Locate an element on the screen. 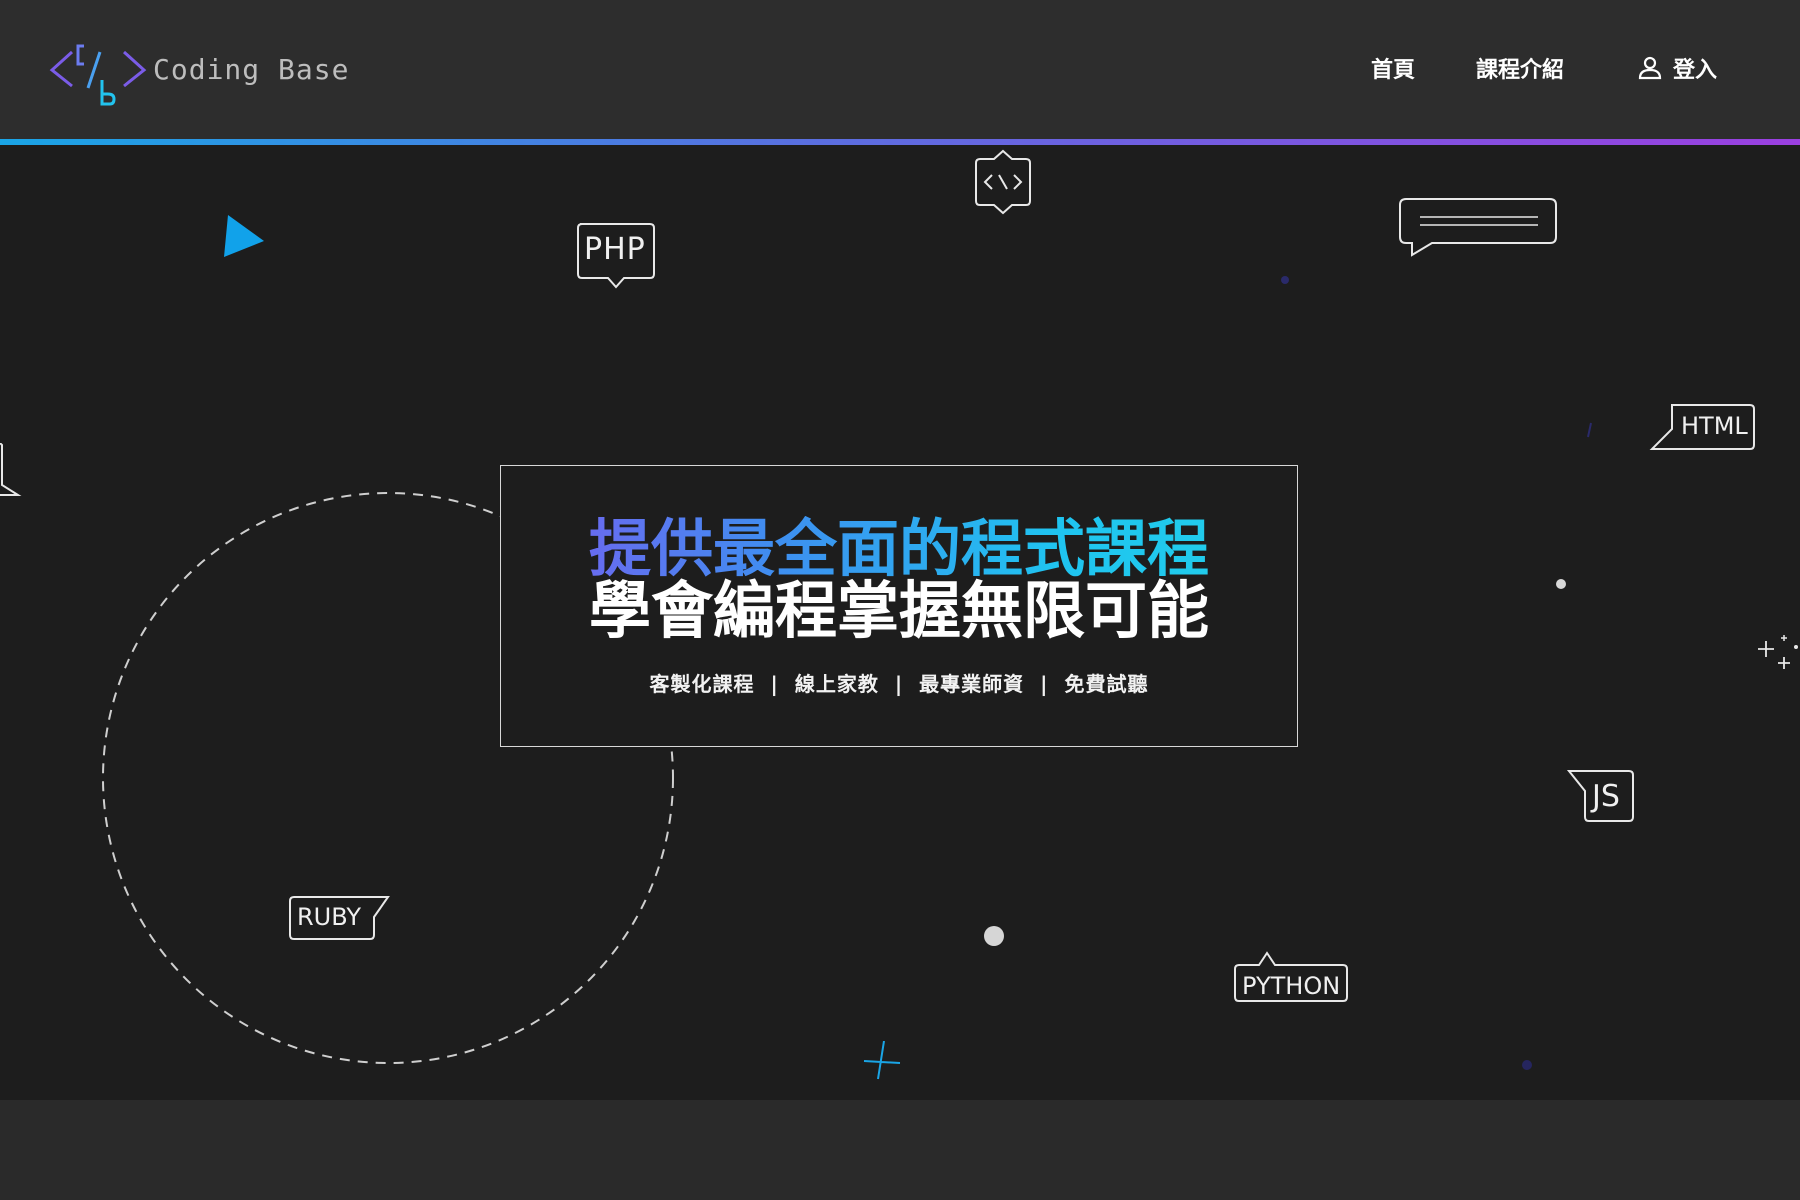 The height and width of the screenshot is (1200, 1800). nav-login-label: 登入 is located at coordinates (1695, 70).